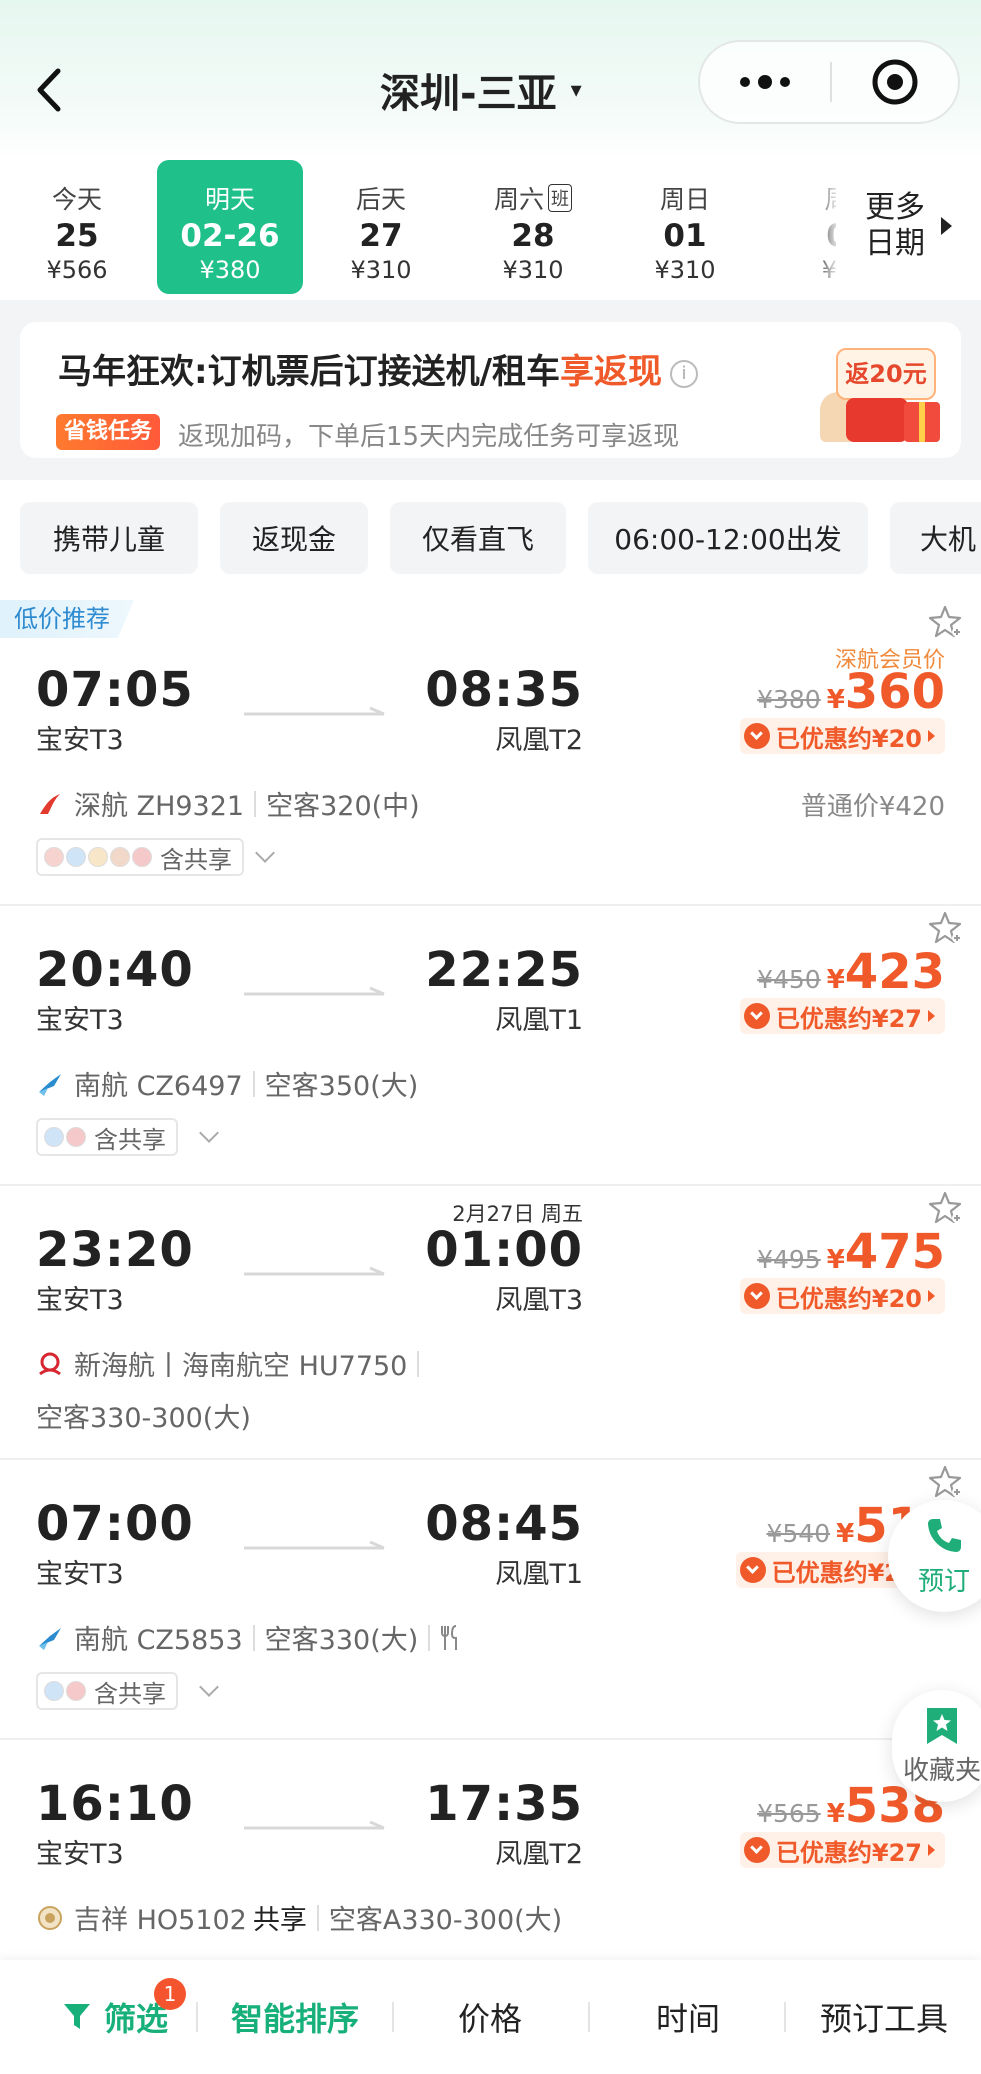 This screenshot has width=981, height=2074. I want to click on close-miniprogram-button, so click(895, 82).